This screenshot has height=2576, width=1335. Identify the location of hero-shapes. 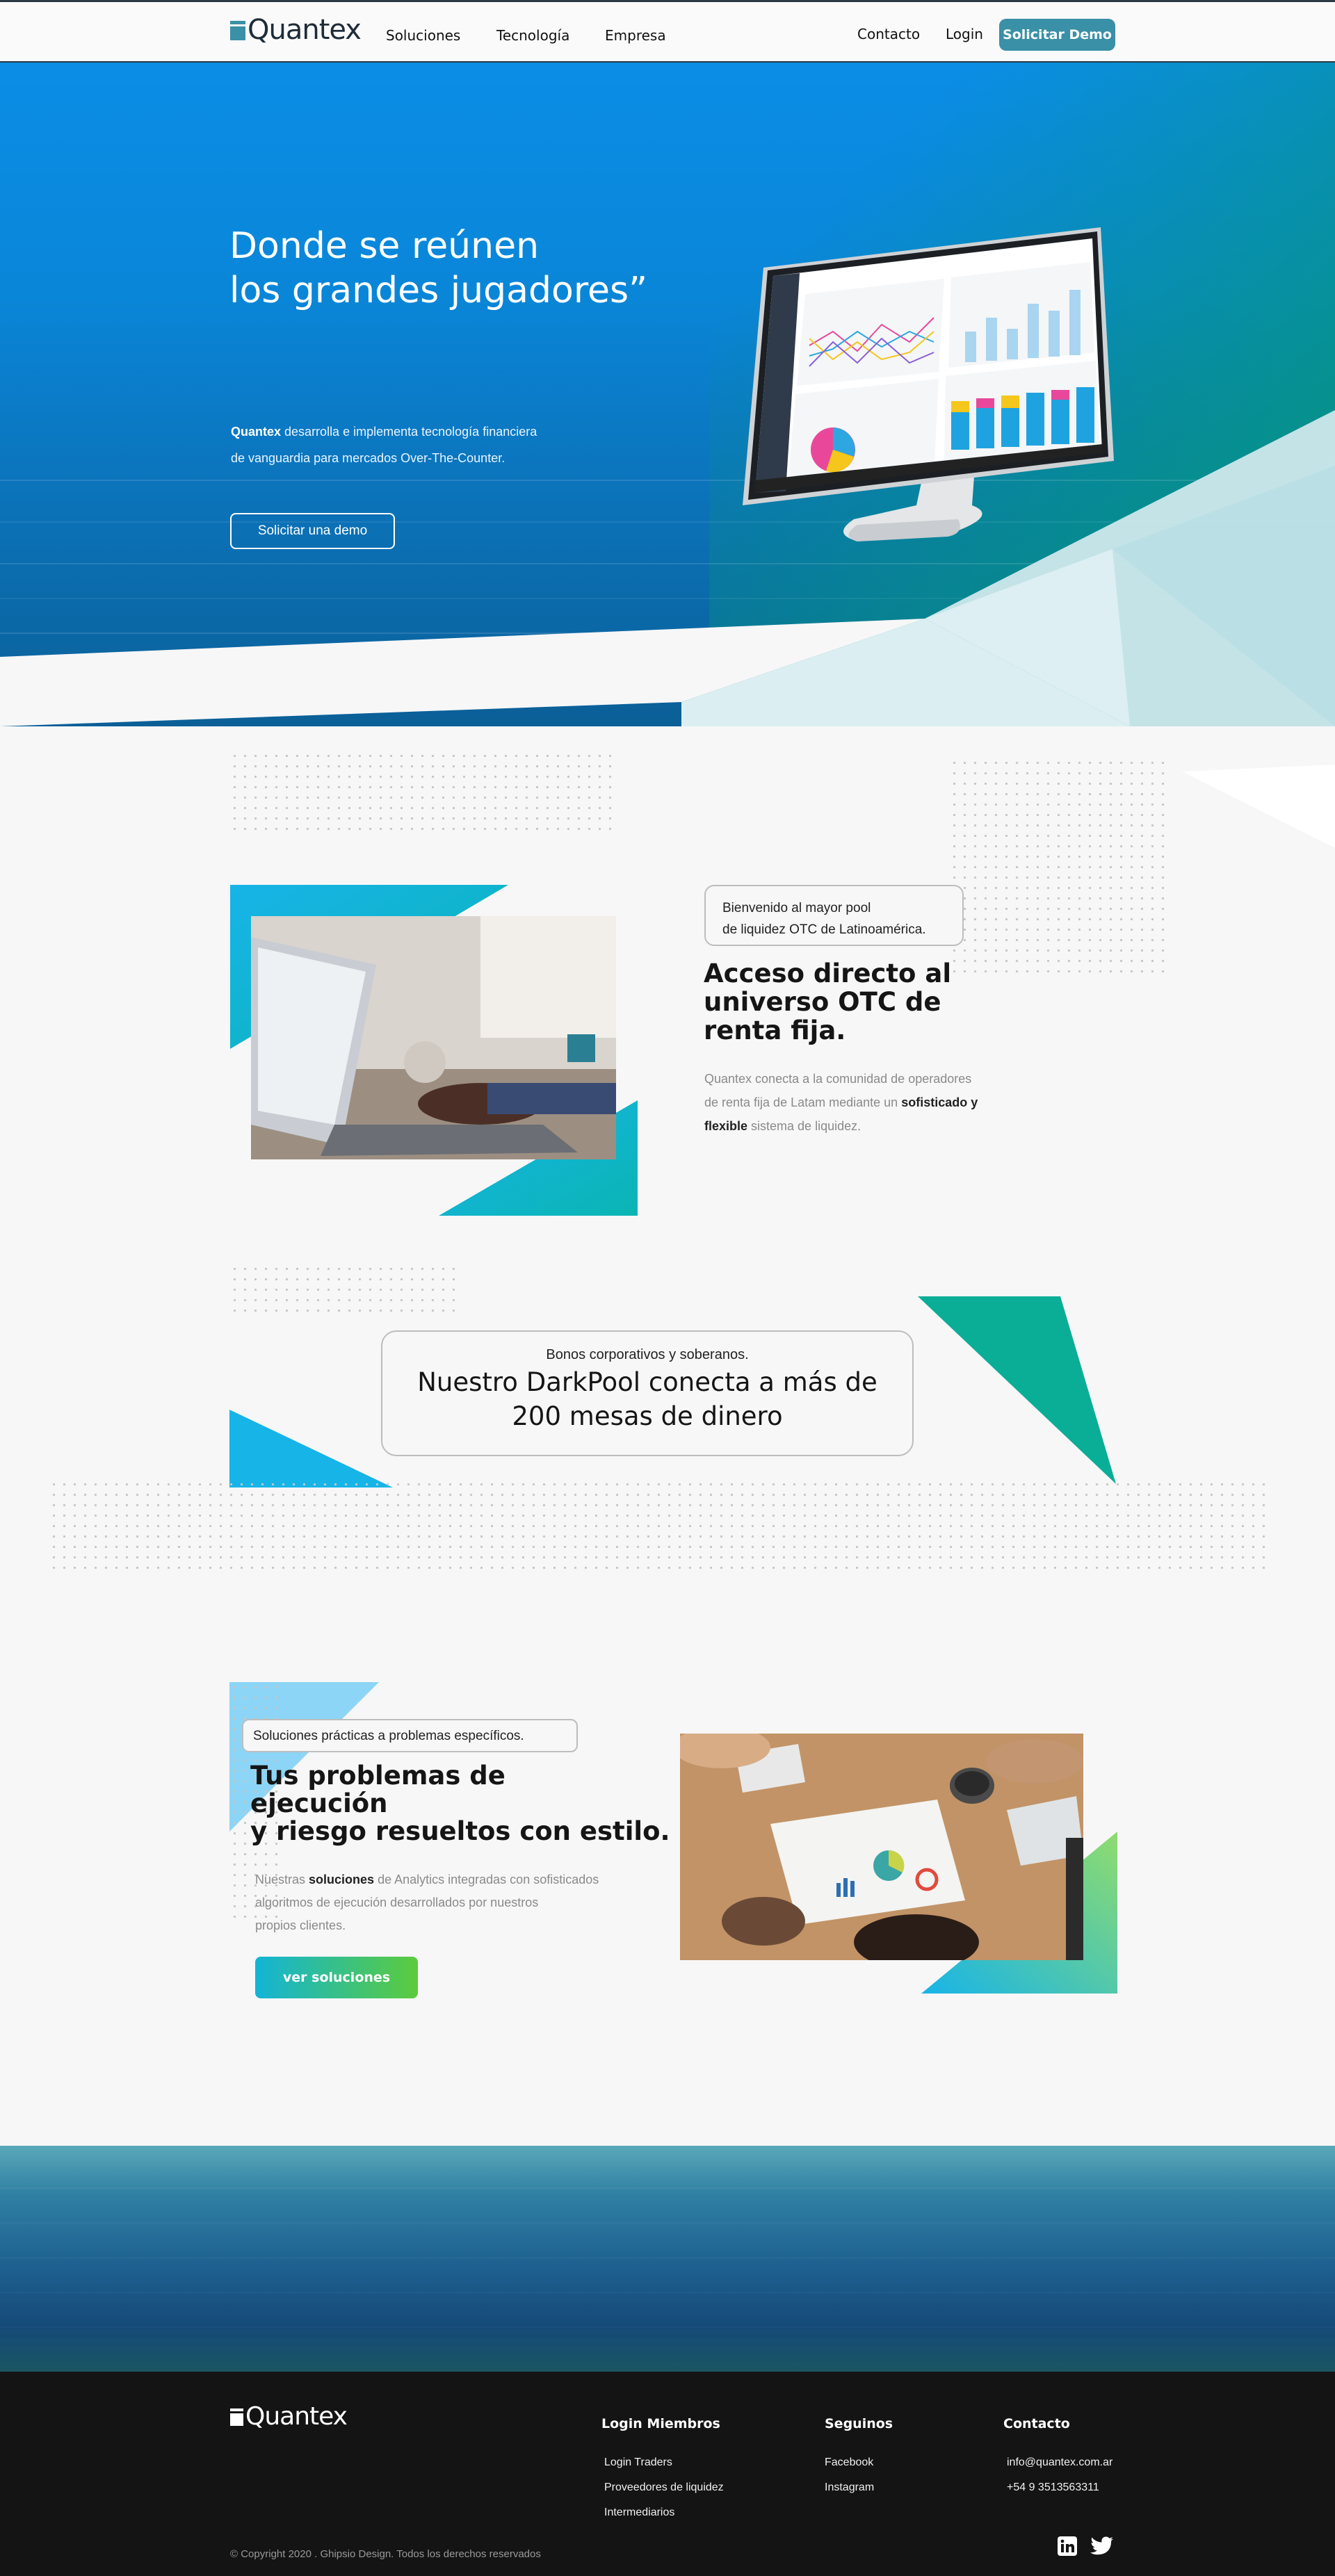
(667, 568).